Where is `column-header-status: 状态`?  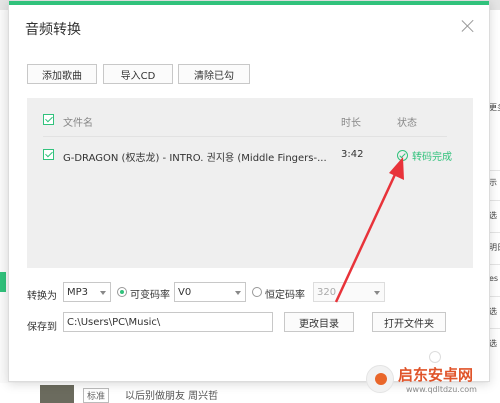
column-header-status: 状态 is located at coordinates (407, 123).